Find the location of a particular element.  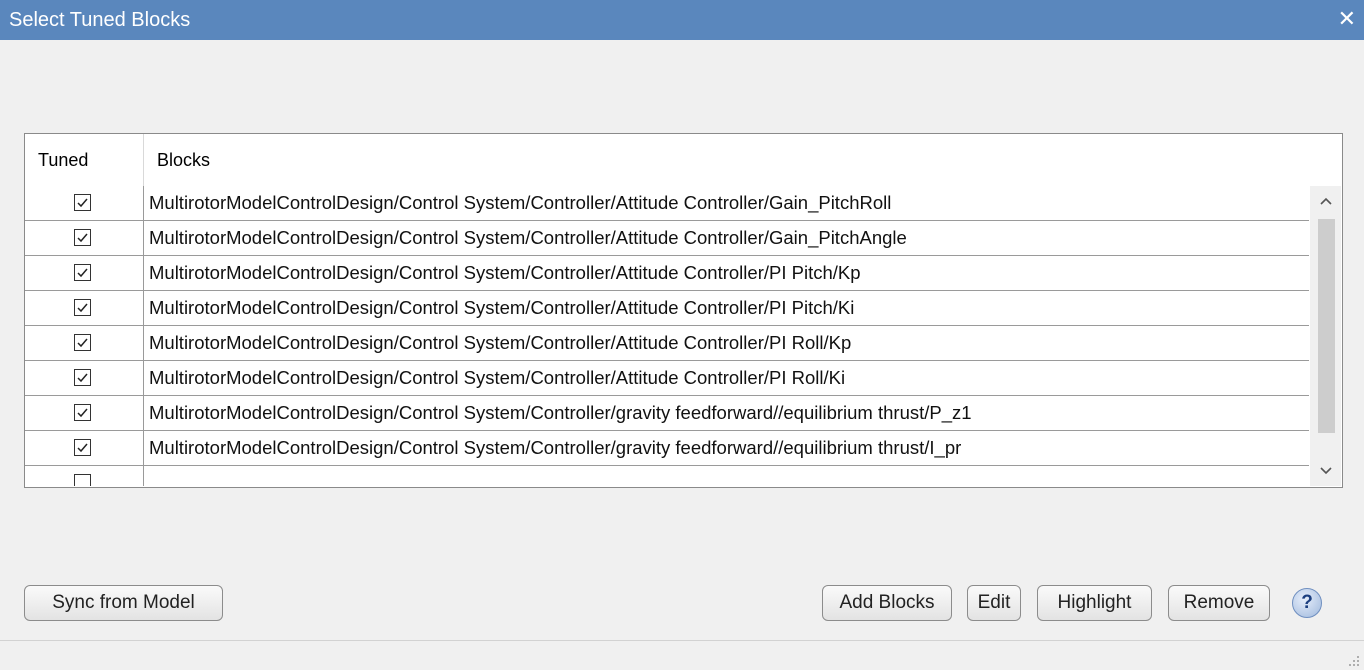

table-row-partial is located at coordinates (667, 476).